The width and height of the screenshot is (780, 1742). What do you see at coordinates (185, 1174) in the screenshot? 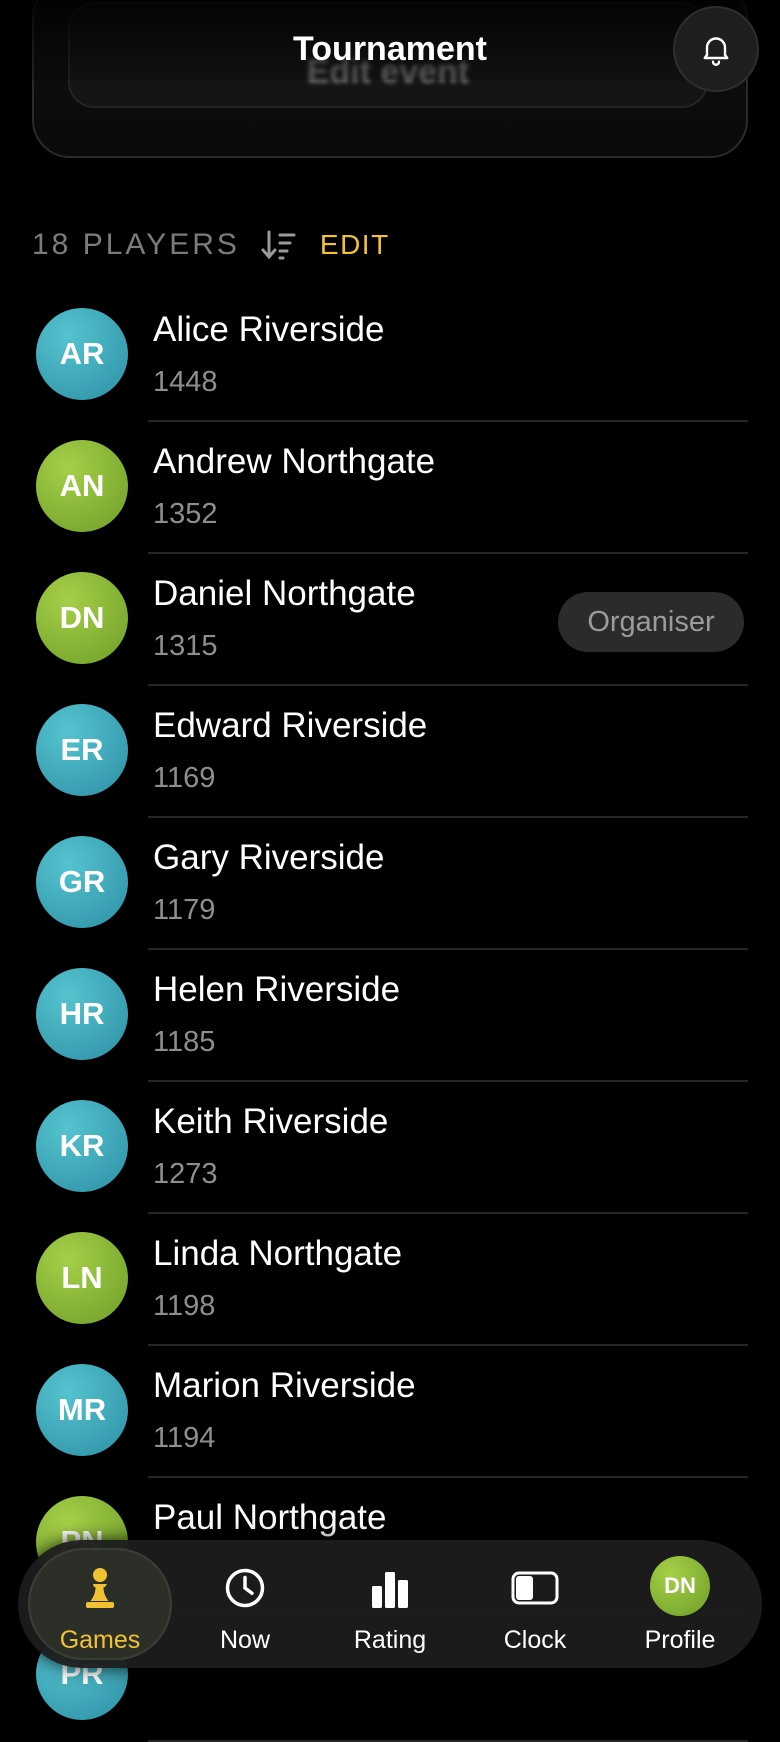
I see `player-rating: 1273` at bounding box center [185, 1174].